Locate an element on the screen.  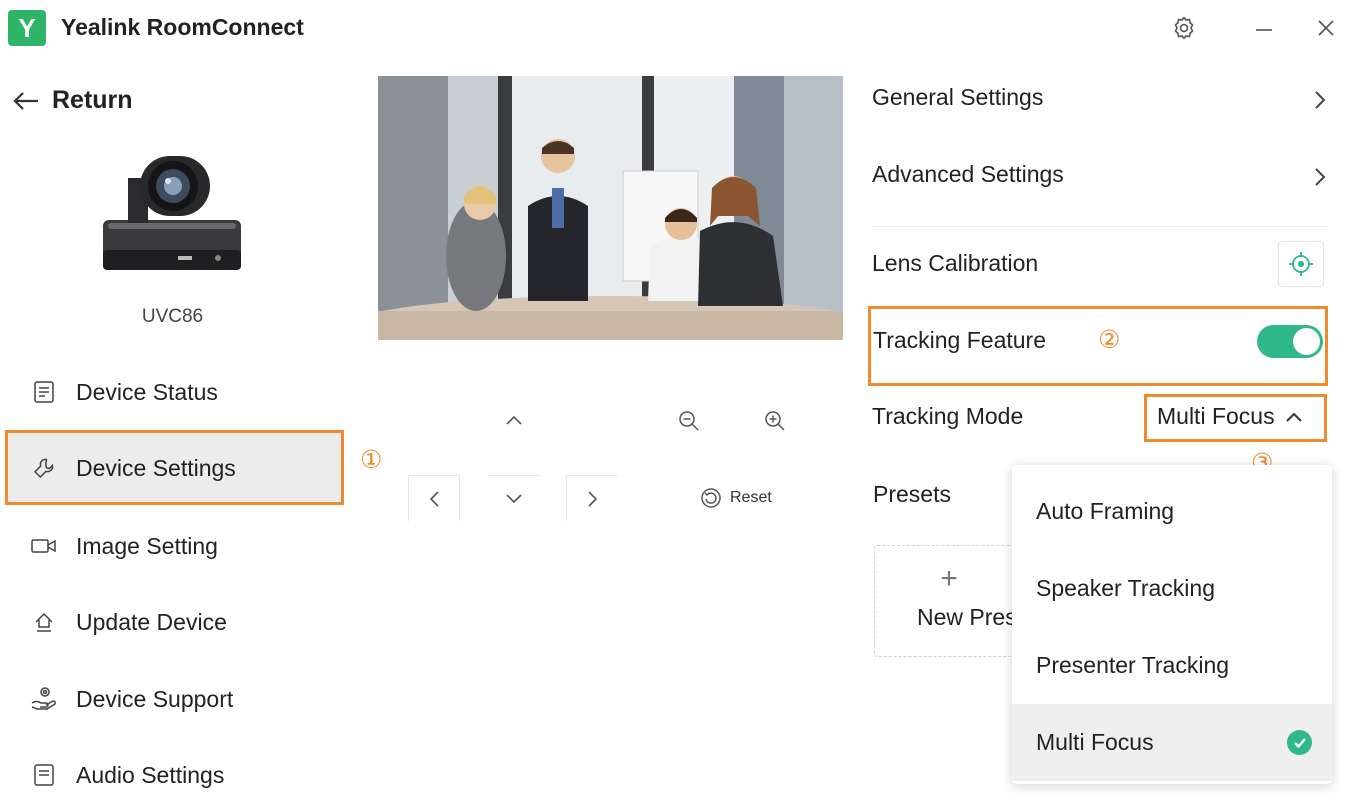
tracking-feature-toggle is located at coordinates (1290, 341).